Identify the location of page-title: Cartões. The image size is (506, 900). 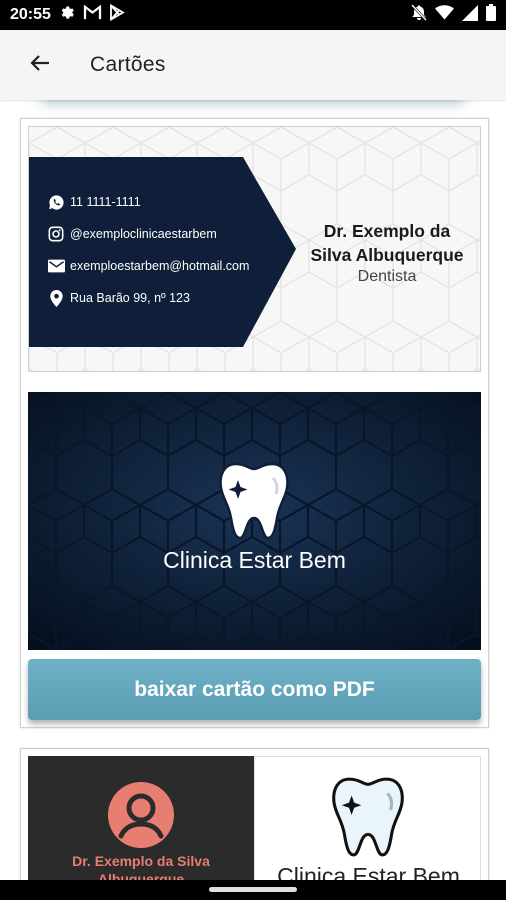
(128, 64).